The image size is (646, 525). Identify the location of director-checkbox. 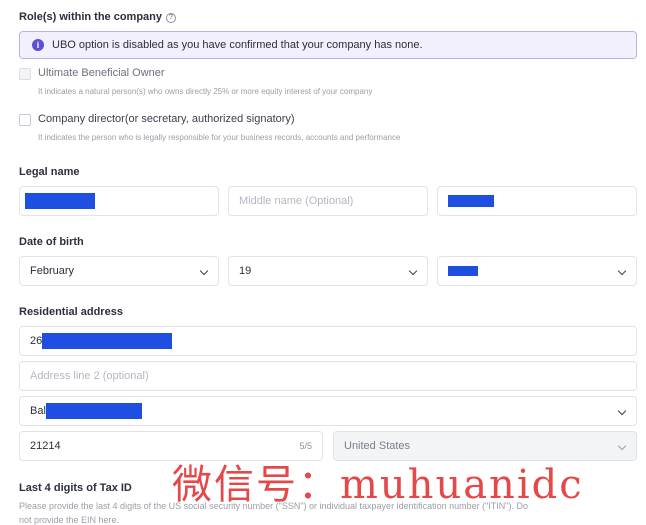
(25, 120).